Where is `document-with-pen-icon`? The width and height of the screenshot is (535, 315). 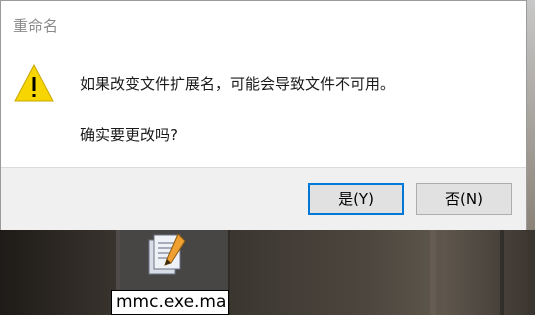
document-with-pen-icon is located at coordinates (168, 255).